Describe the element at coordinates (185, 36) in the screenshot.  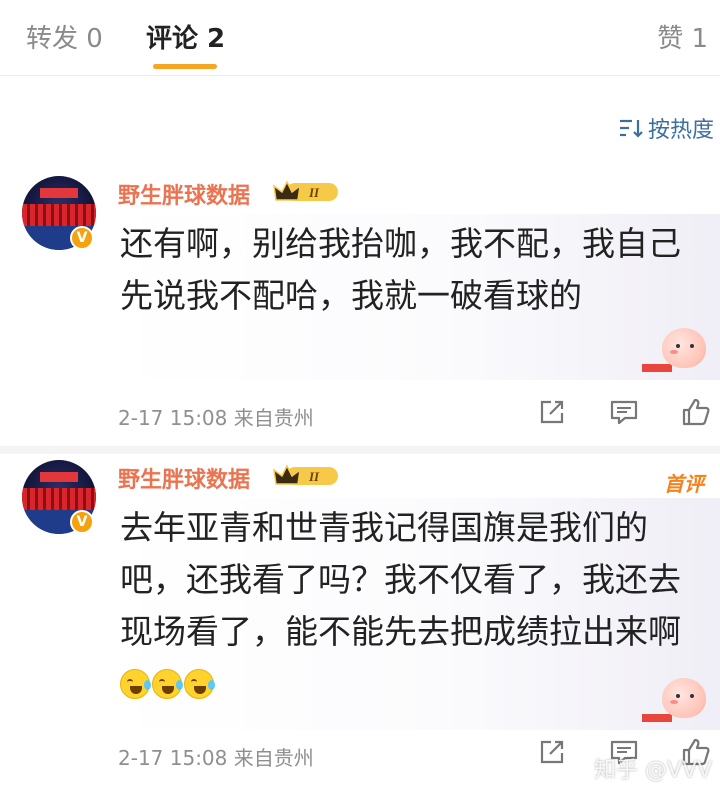
I see `tab-comment: 评论 2` at that location.